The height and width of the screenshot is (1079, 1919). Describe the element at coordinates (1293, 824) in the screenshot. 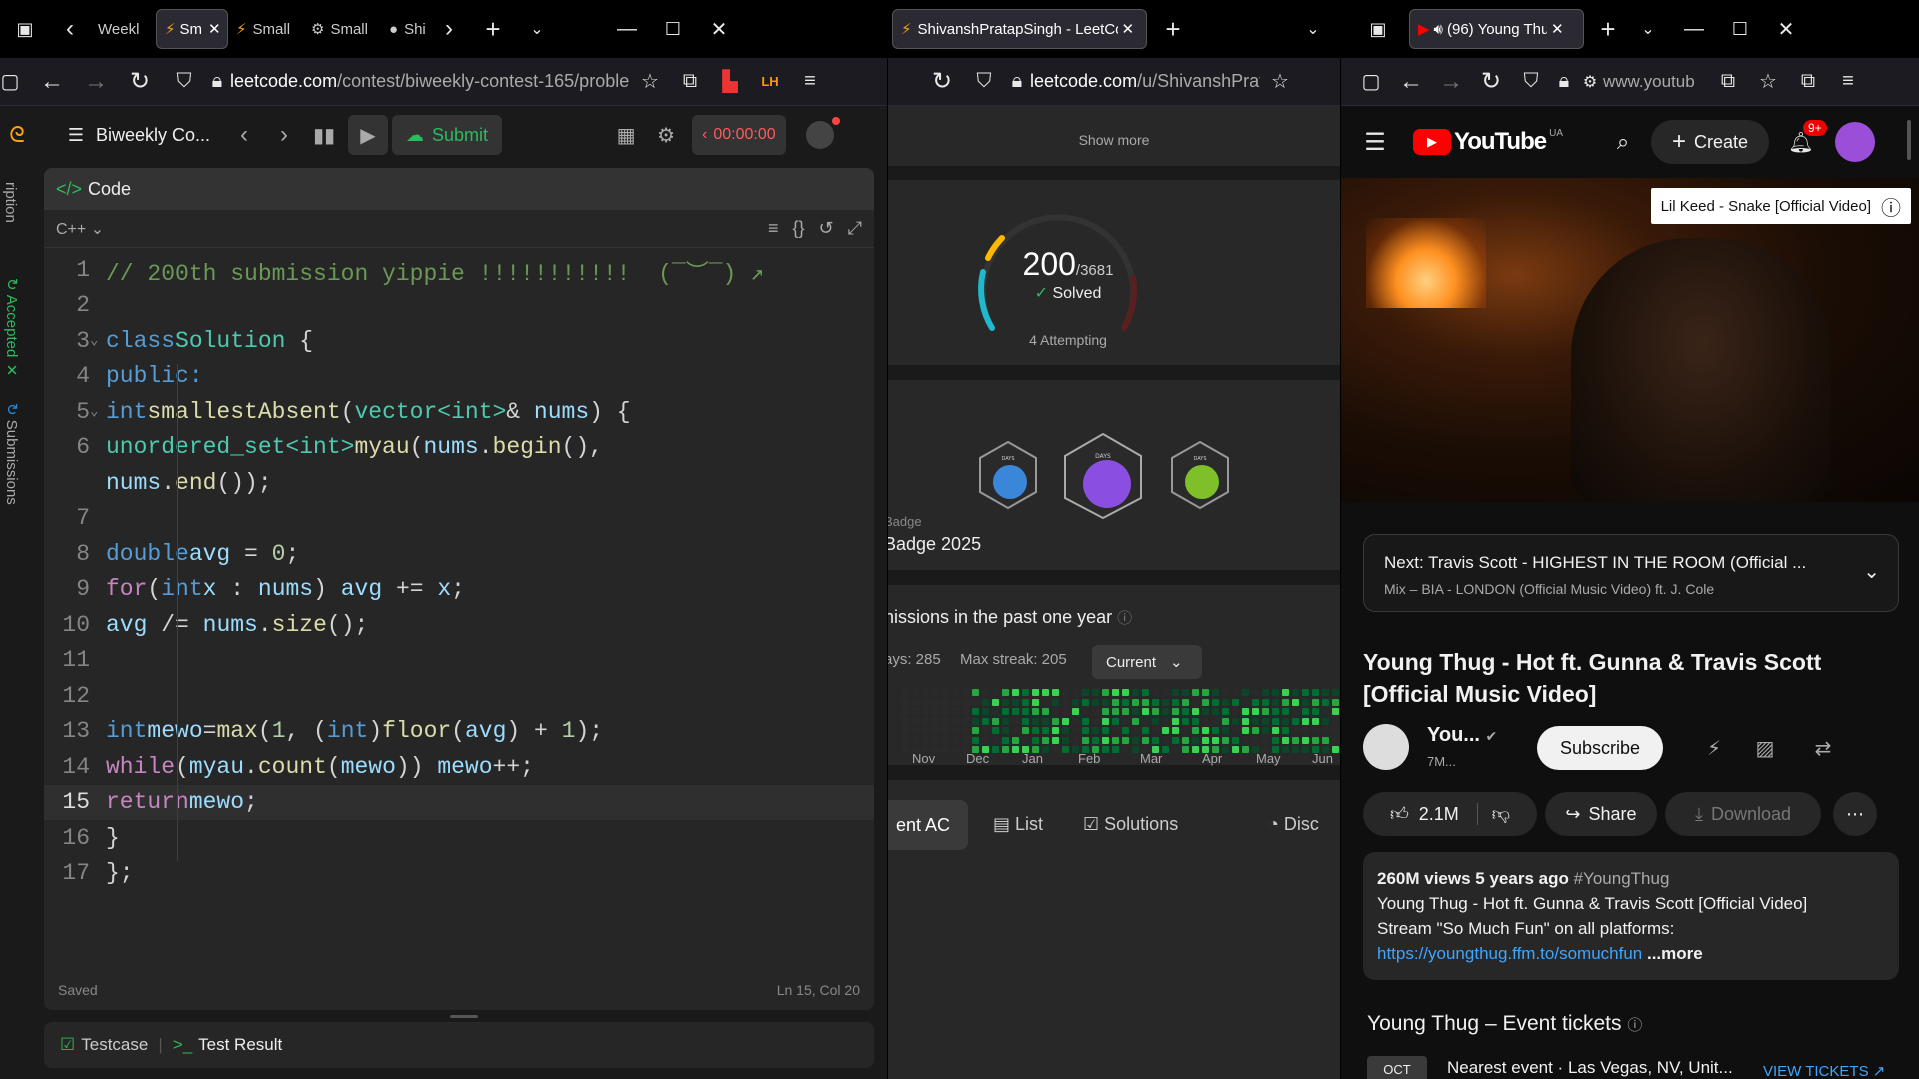

I see `discuss-tab: ◔ Disc` at that location.